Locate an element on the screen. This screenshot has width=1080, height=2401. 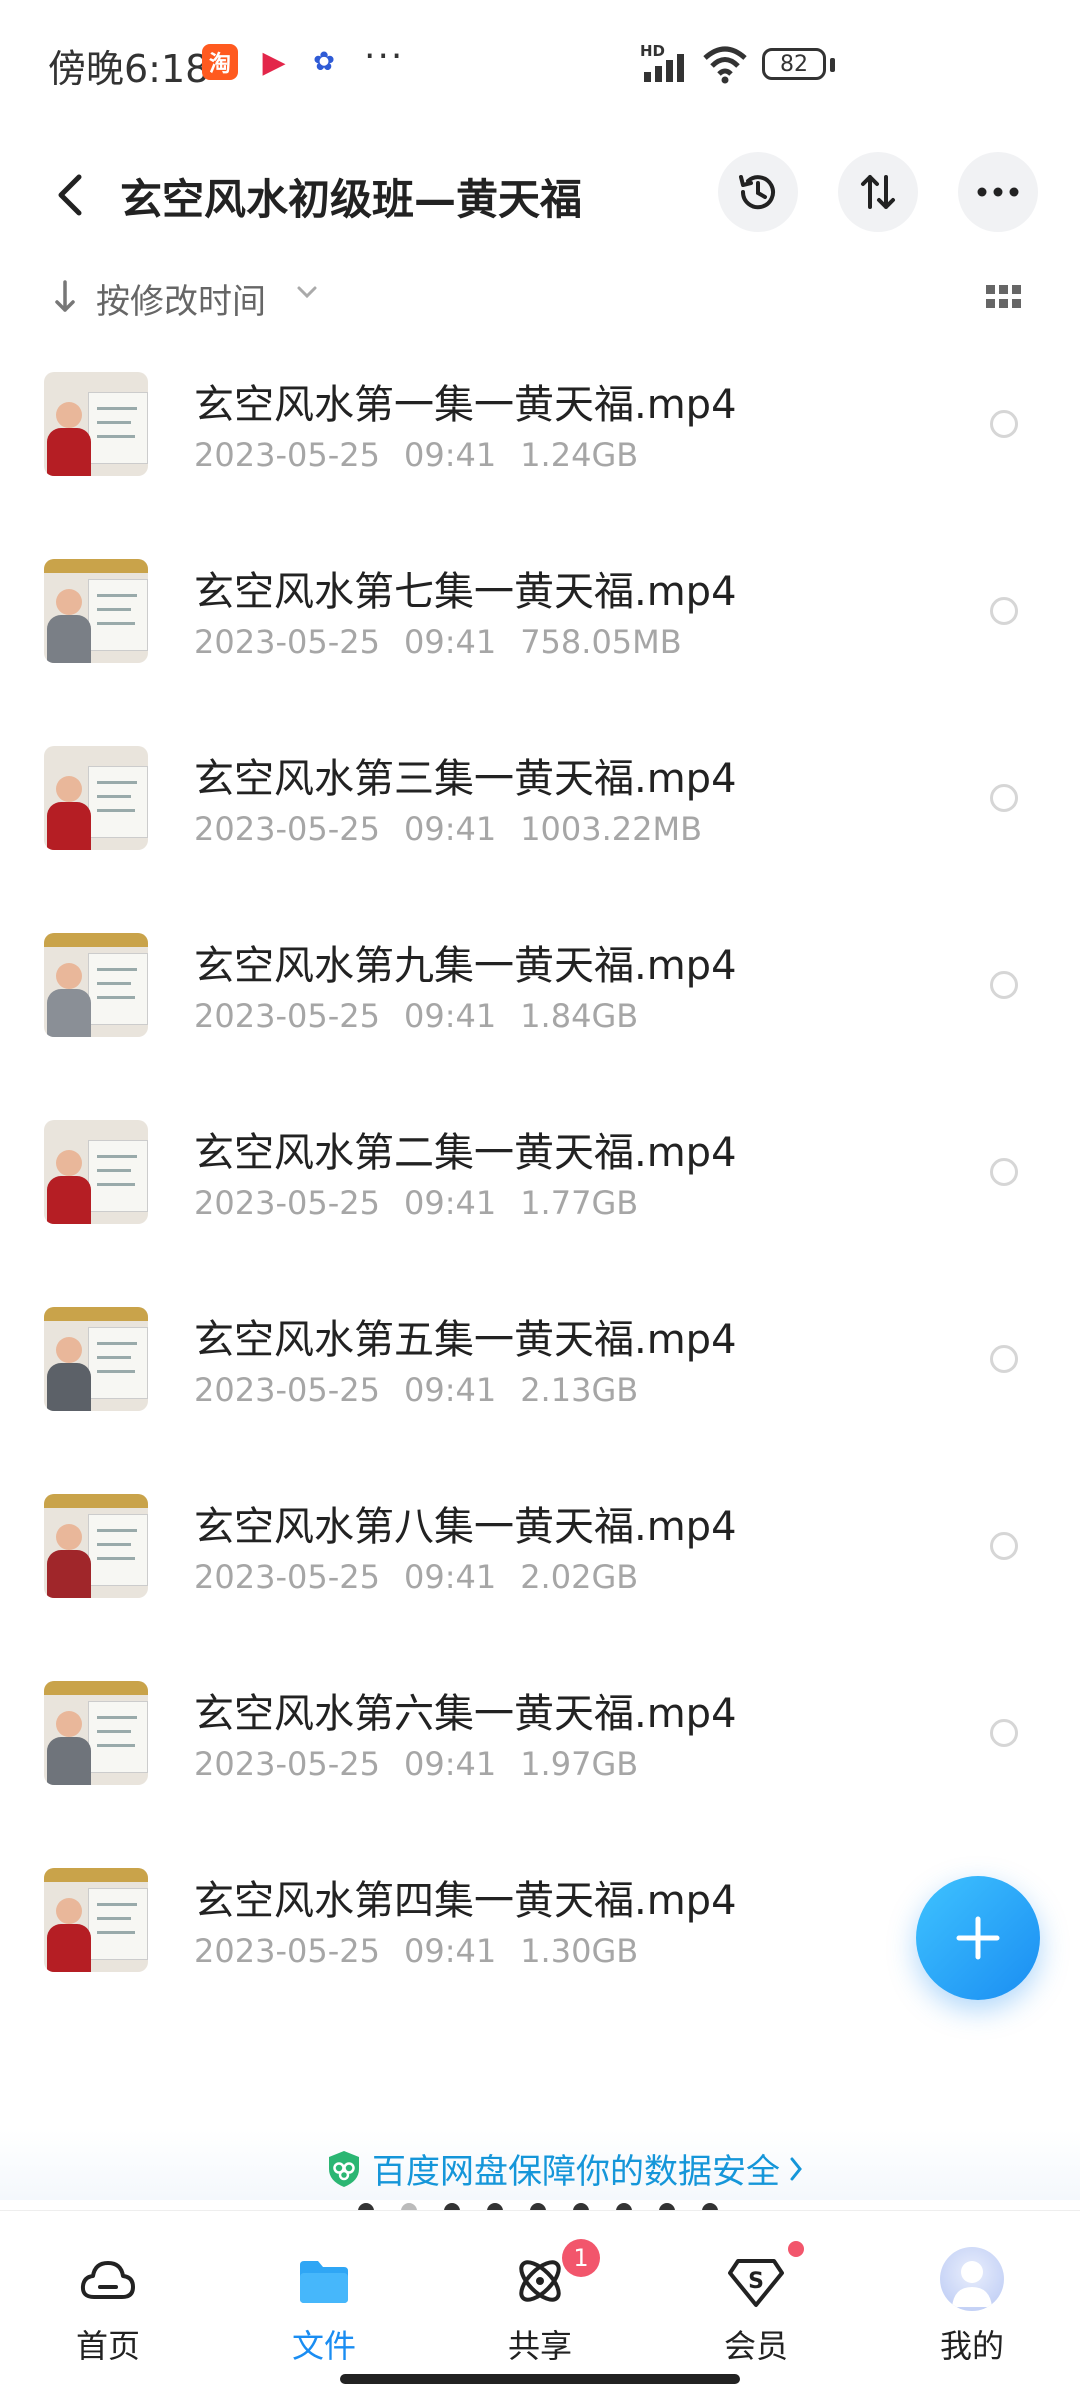
header: 玄空风水初级班—黄天福 is located at coordinates (540, 195).